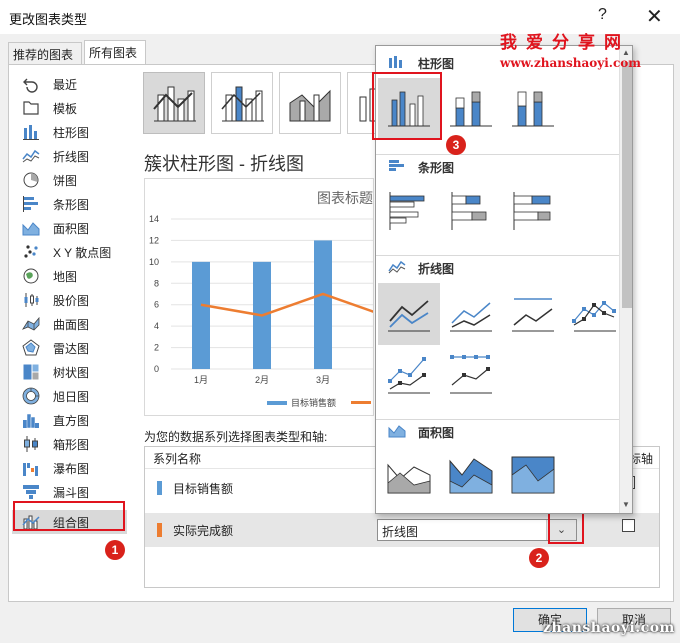  I want to click on option-stacked-column, so click(471, 109).